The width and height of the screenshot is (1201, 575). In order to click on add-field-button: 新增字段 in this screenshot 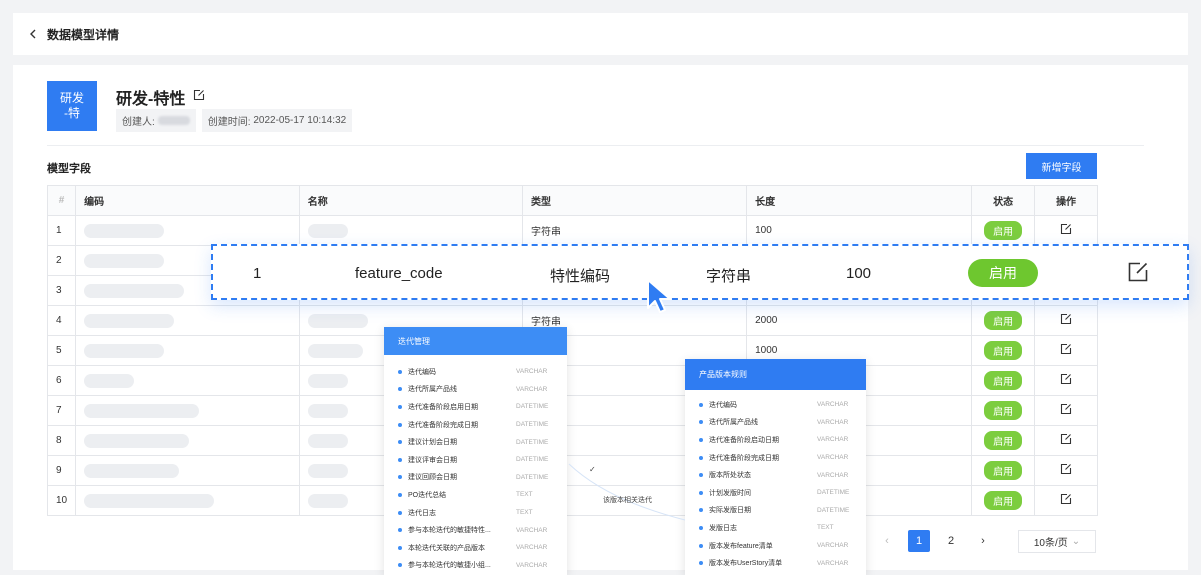, I will do `click(1061, 166)`.